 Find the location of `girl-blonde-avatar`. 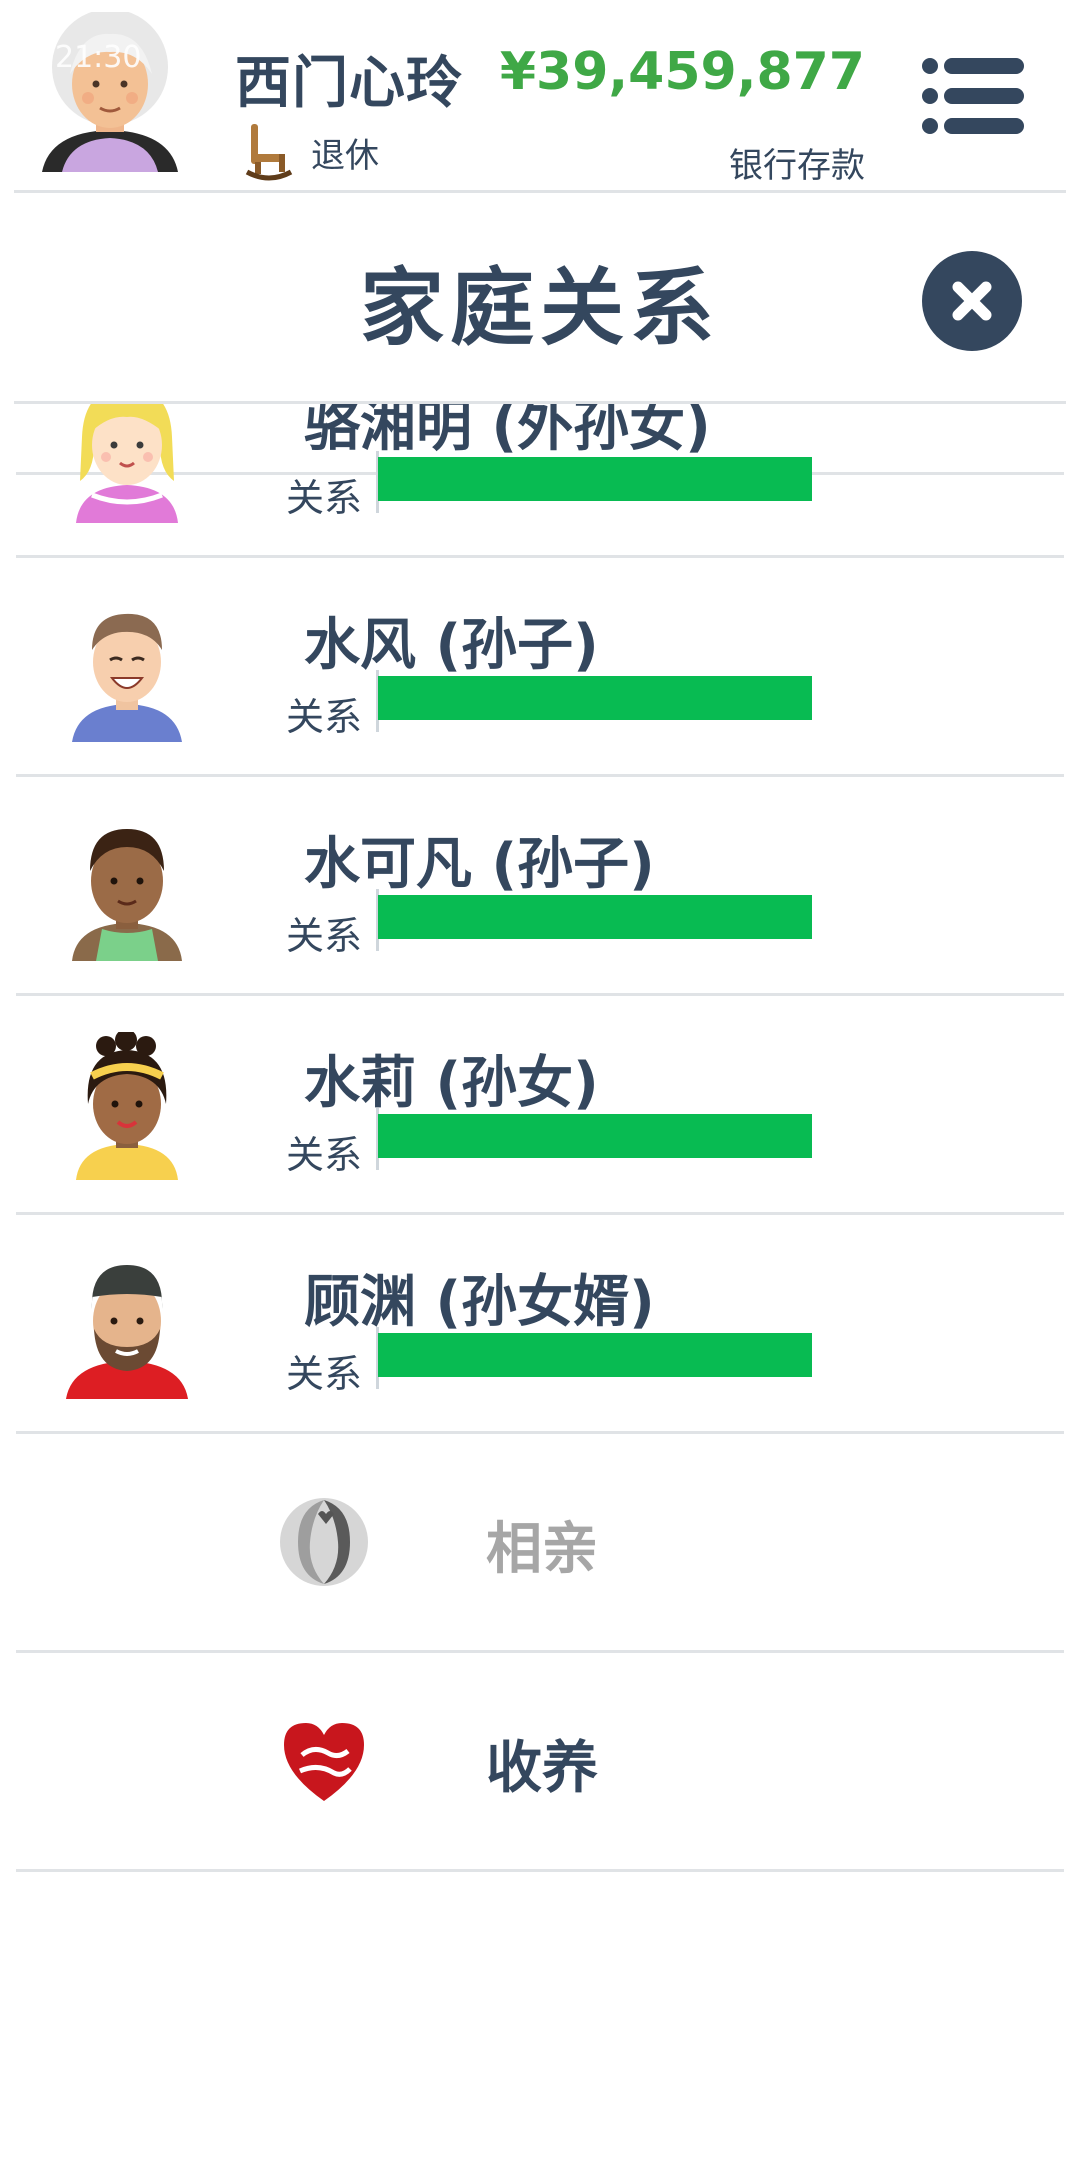

girl-blonde-avatar is located at coordinates (127, 463).